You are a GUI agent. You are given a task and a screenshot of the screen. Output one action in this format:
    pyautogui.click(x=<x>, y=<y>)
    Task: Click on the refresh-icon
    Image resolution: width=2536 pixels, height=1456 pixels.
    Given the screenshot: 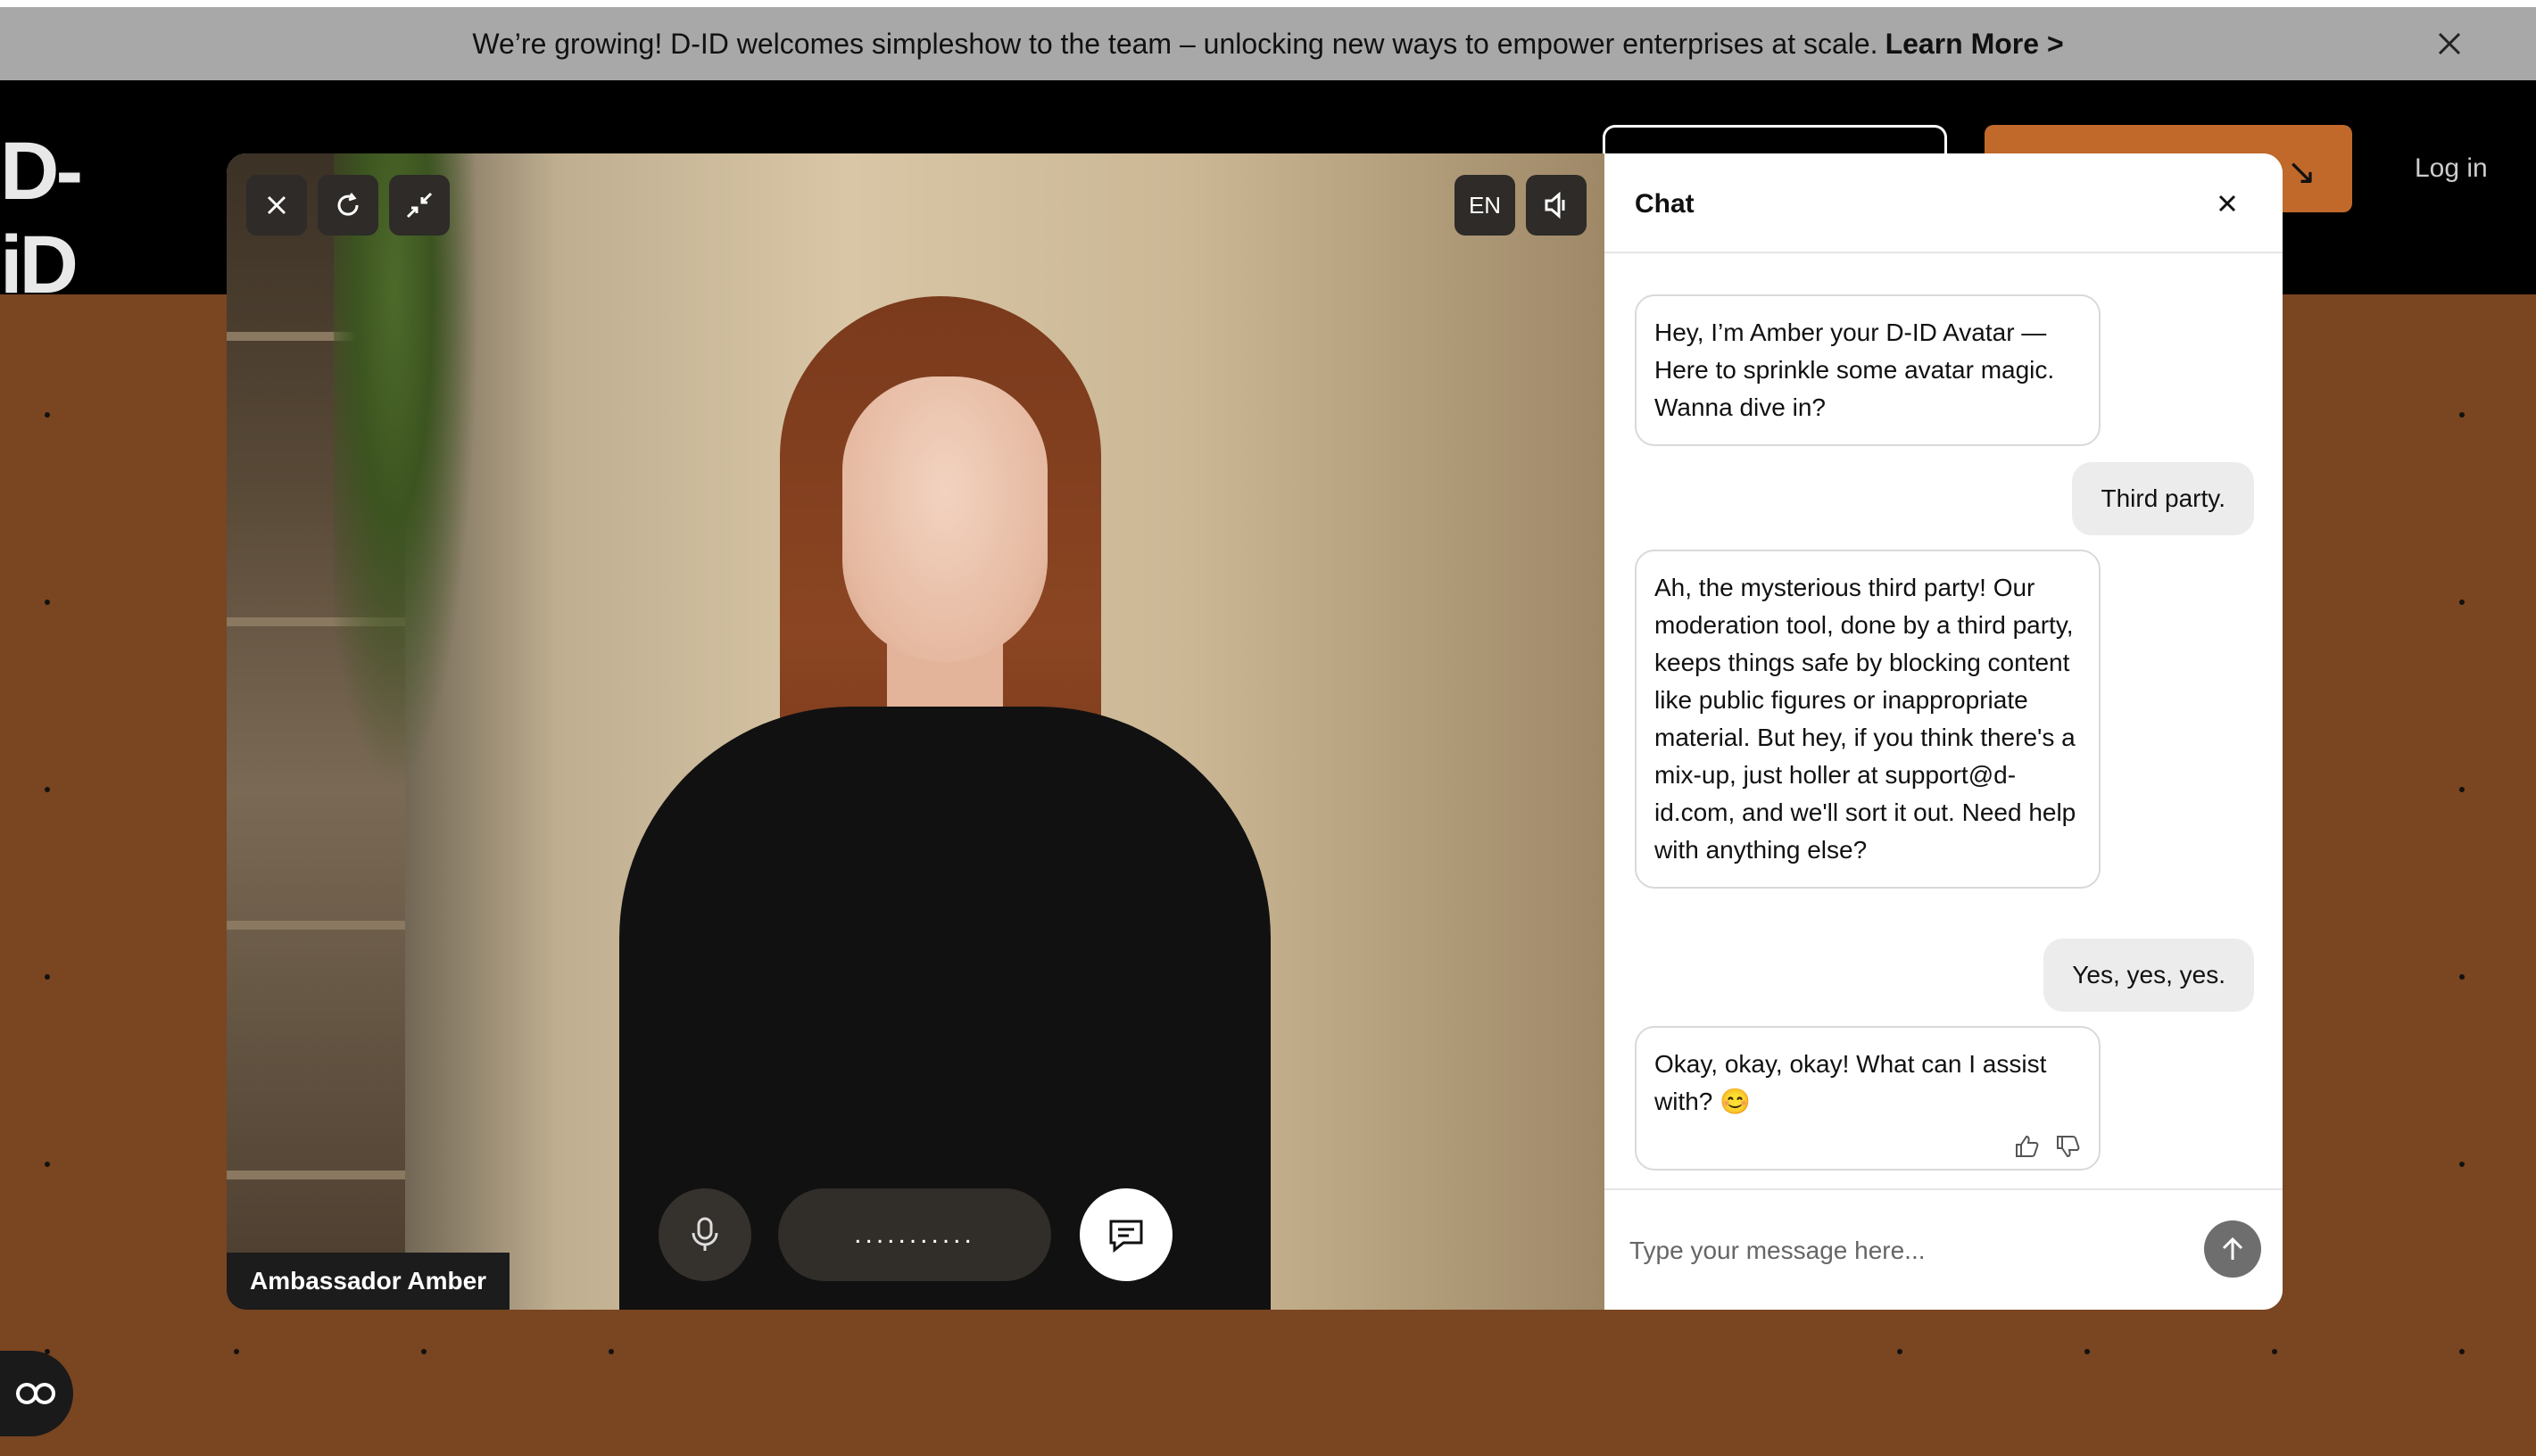 What is the action you would take?
    pyautogui.click(x=348, y=205)
    